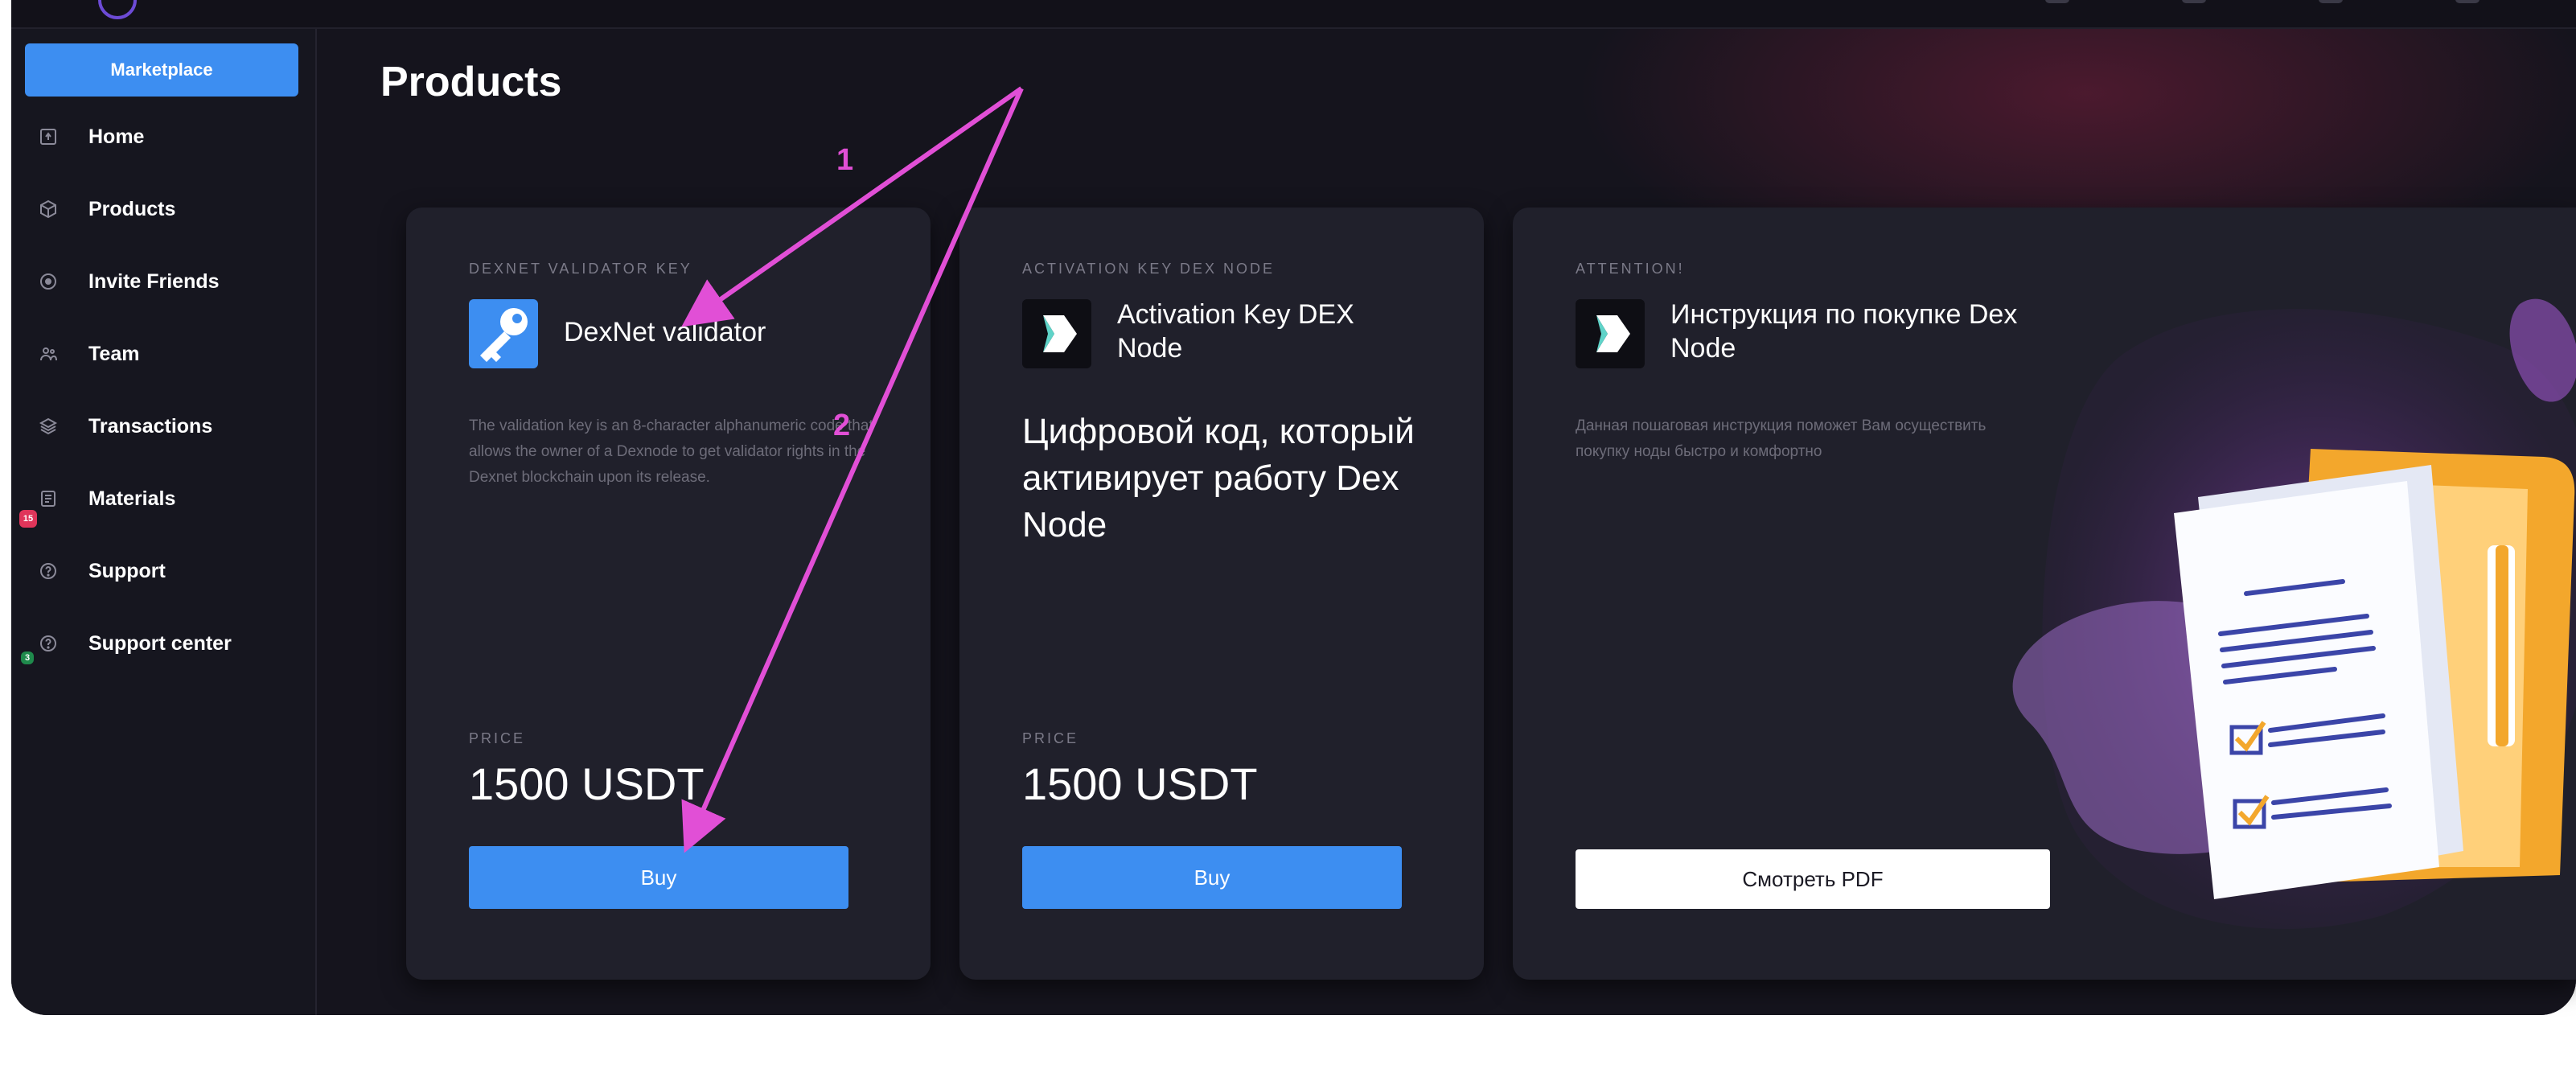 This screenshot has height=1081, width=2576. Describe the element at coordinates (842, 425) in the screenshot. I see `annotation-label-2: 2` at that location.